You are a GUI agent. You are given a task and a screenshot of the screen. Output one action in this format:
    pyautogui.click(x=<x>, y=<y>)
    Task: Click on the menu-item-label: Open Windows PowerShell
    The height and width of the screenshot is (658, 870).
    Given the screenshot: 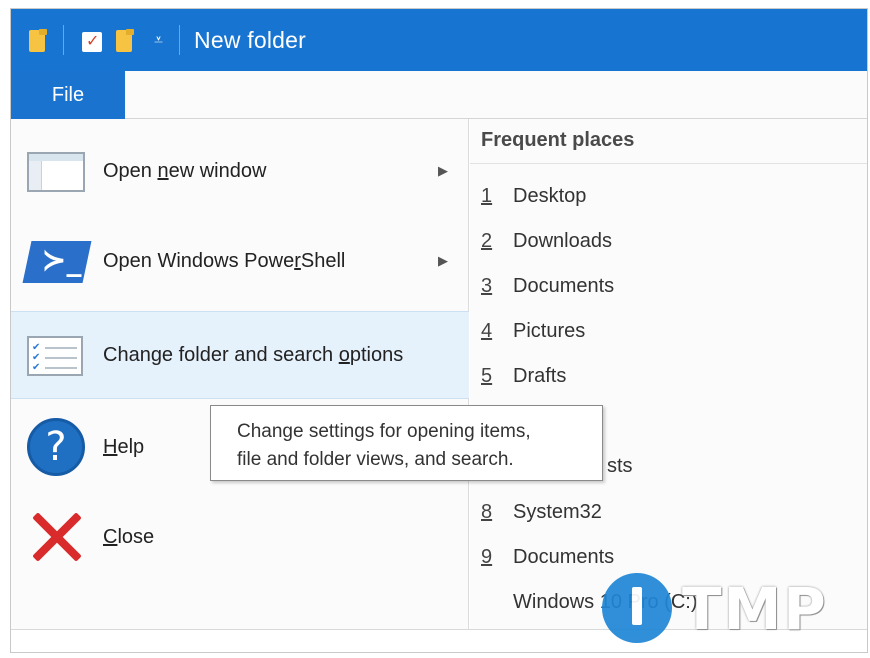 What is the action you would take?
    pyautogui.click(x=224, y=260)
    